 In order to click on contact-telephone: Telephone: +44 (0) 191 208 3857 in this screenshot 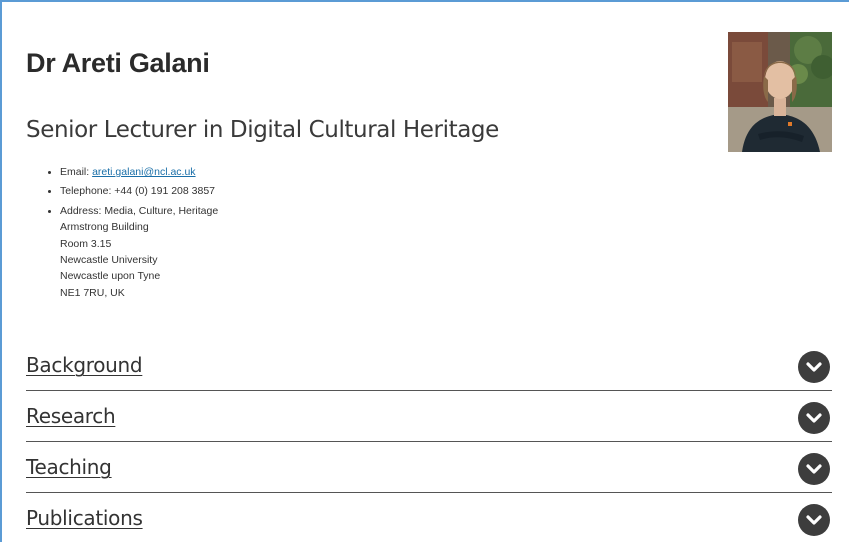, I will do `click(132, 191)`.